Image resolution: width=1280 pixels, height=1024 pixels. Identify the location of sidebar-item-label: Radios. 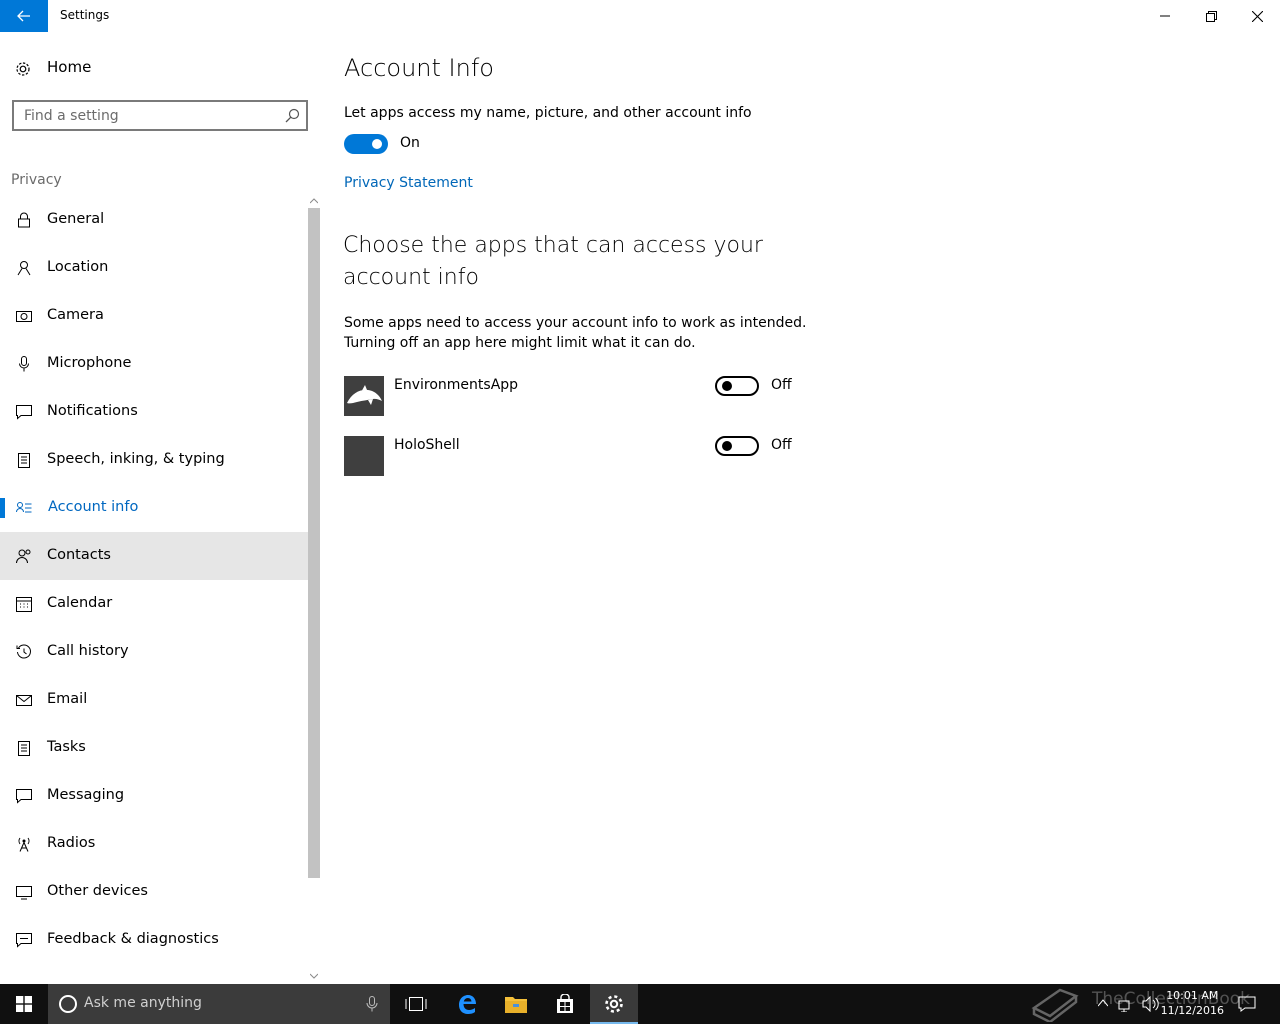
(71, 843).